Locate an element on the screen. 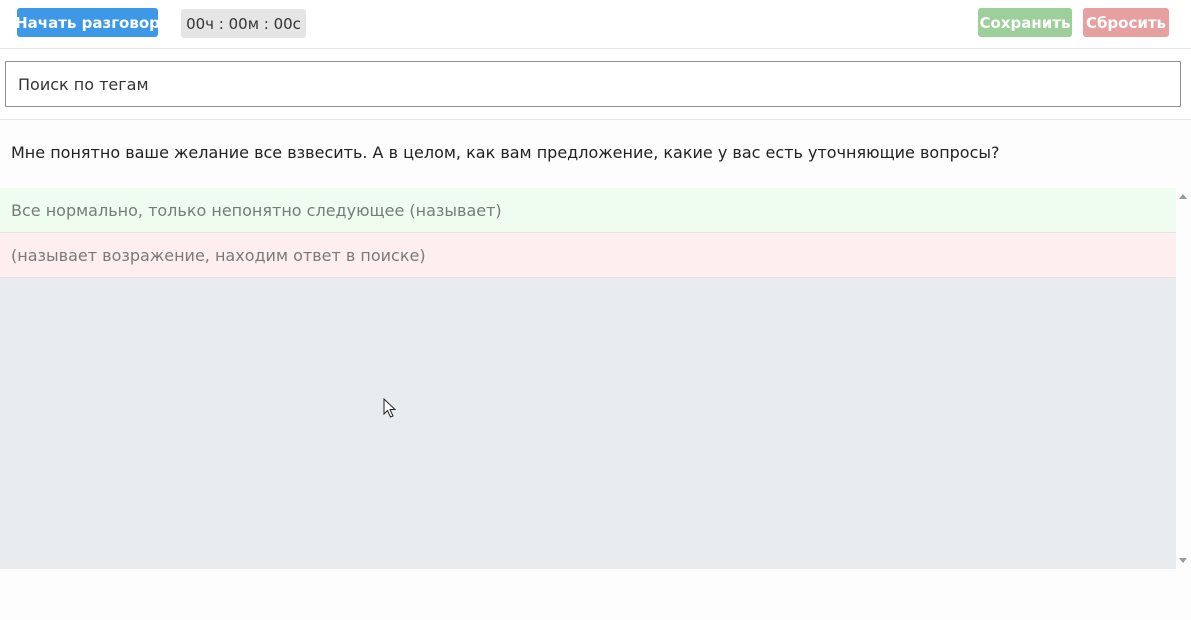  scroll-up-arrow-icon is located at coordinates (1183, 196).